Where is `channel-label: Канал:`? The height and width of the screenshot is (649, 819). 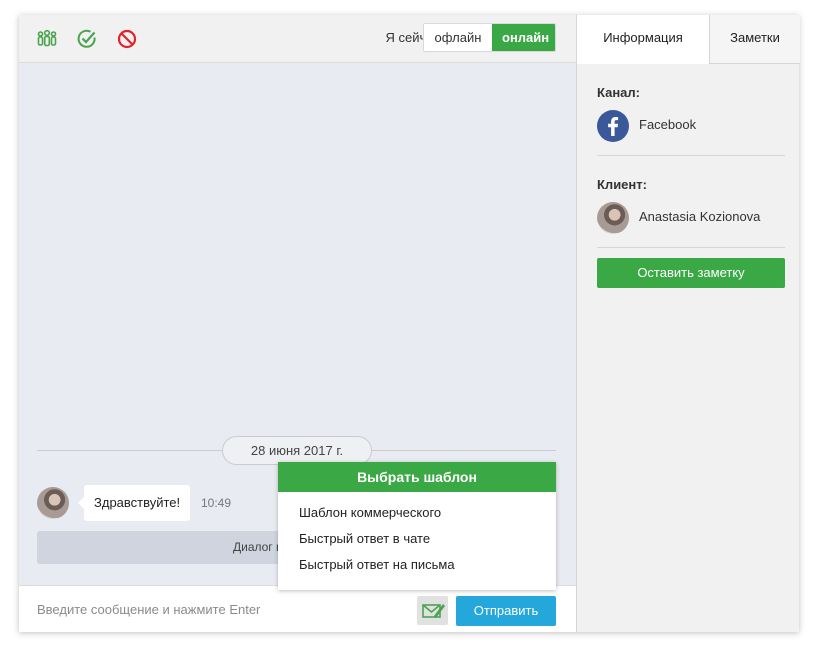 channel-label: Канал: is located at coordinates (618, 92).